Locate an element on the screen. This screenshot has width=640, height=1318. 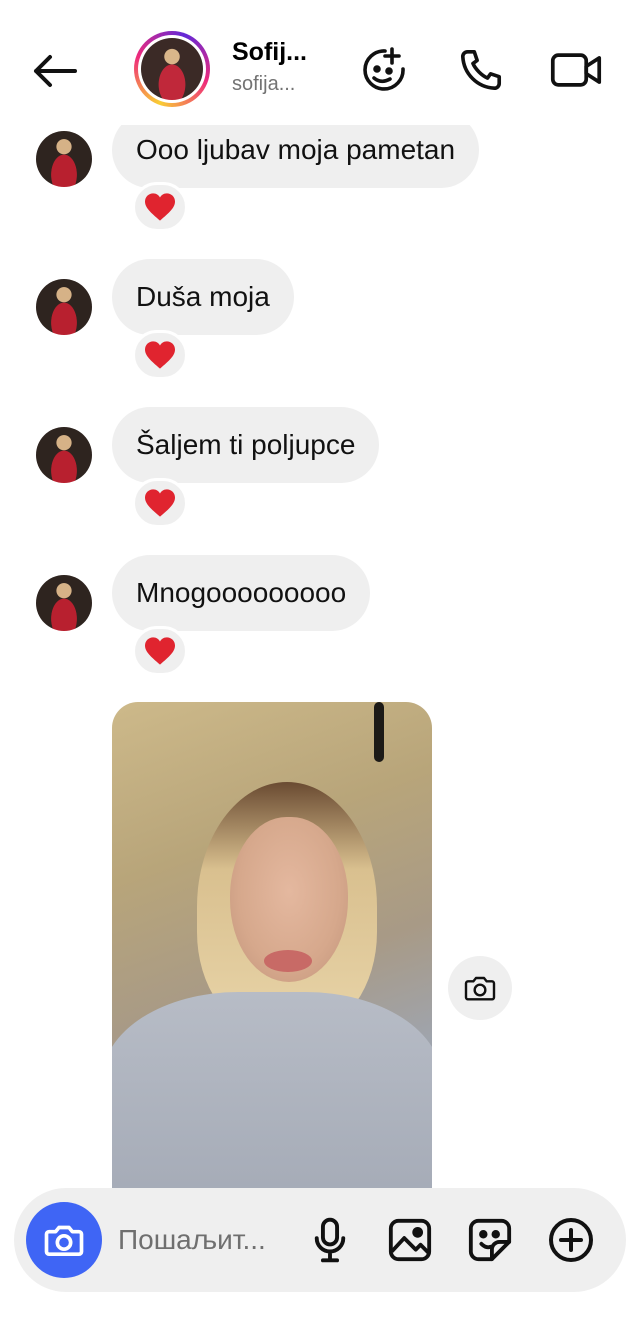
gallery-button is located at coordinates (410, 1240).